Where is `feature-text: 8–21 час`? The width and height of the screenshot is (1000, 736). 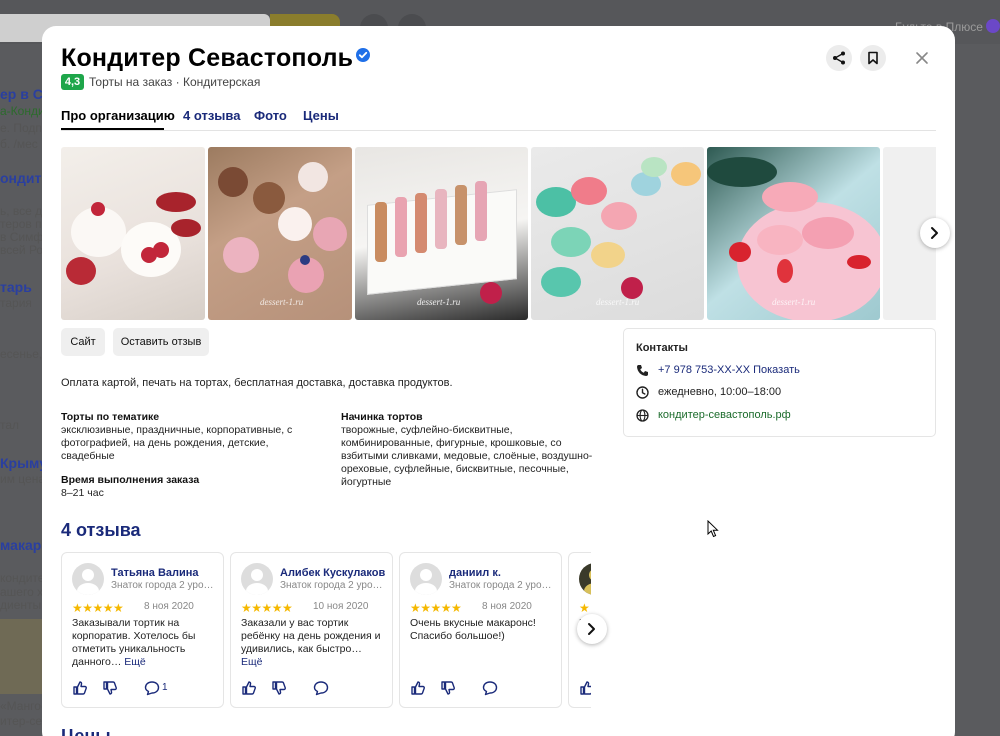
feature-text: 8–21 час is located at coordinates (82, 493).